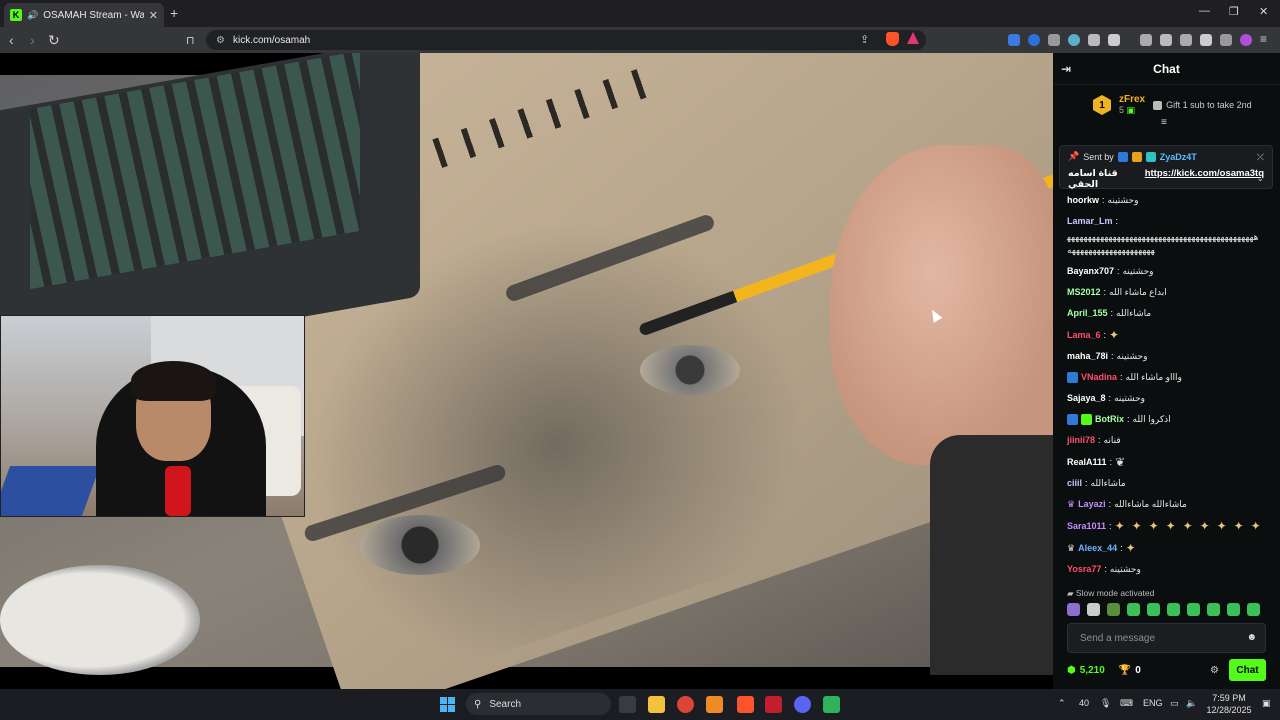  I want to click on system-clock: 7:59 PM 12/28/2025, so click(1229, 704).